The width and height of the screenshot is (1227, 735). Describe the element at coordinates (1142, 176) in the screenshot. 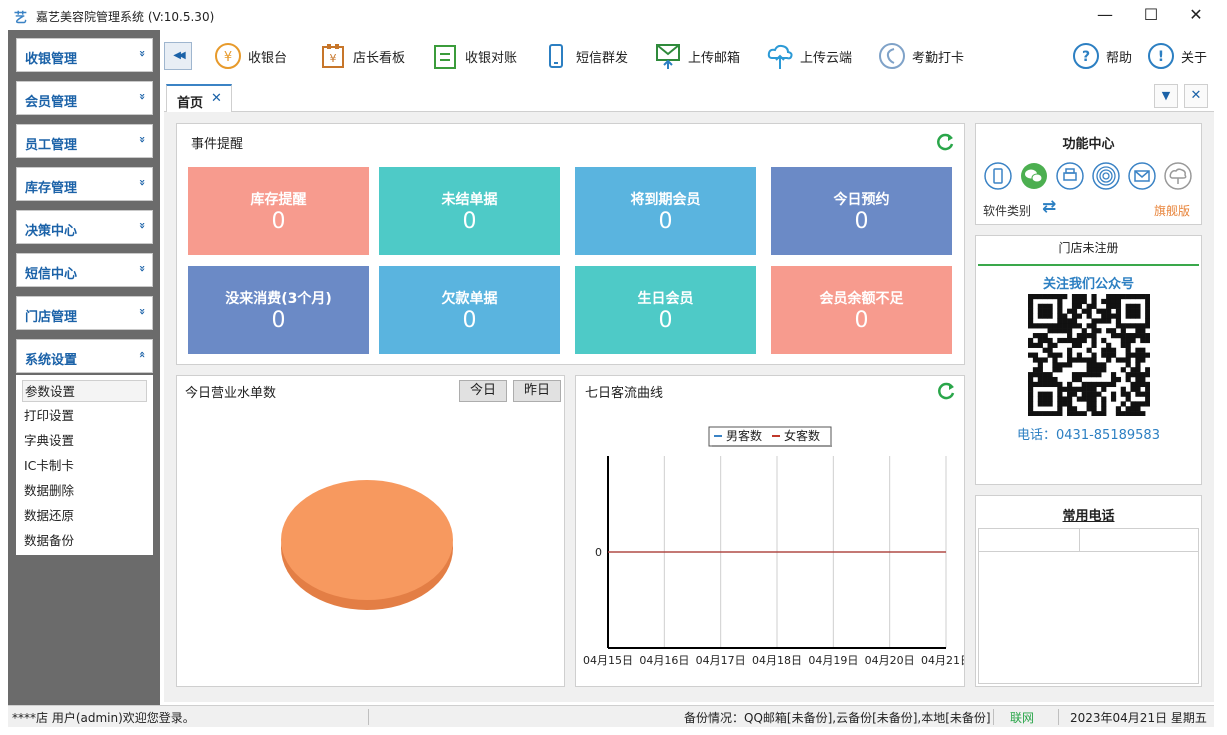

I see `email-icon` at that location.